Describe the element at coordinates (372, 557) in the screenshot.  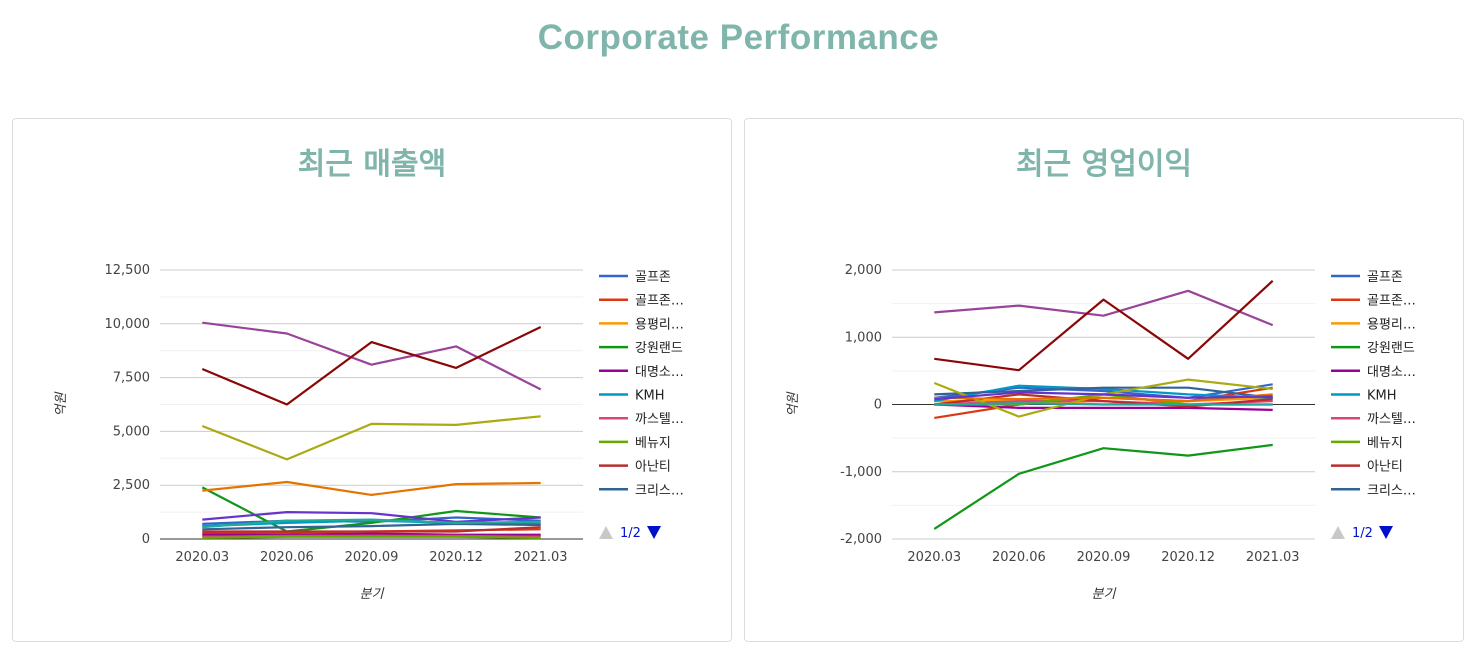
I see `revenue-x-tick-label: 2020.09` at that location.